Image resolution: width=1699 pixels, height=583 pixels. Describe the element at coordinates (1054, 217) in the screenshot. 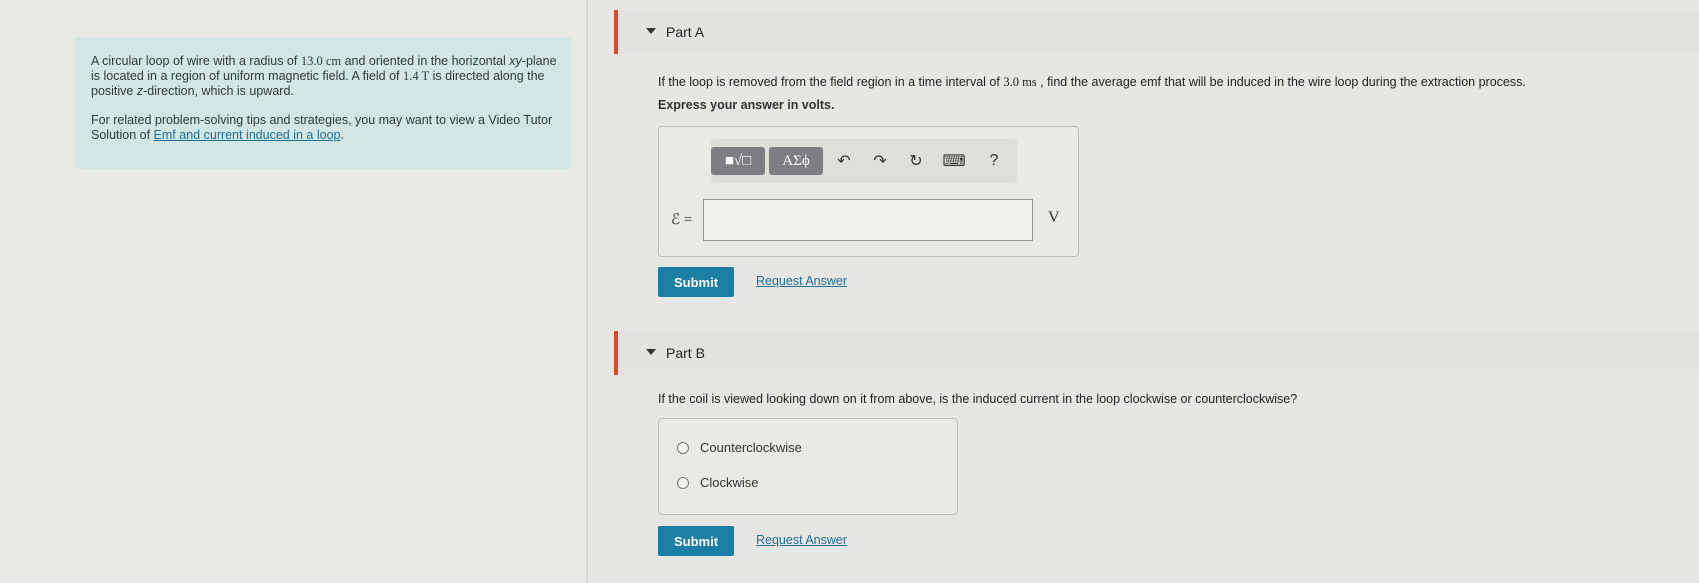

I see `unit-label: V` at that location.